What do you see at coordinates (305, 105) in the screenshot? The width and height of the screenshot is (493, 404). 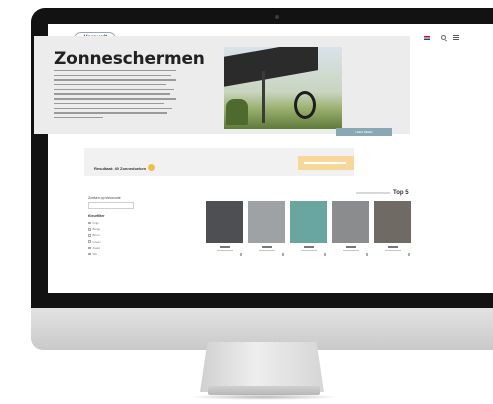 I see `garden-chair` at bounding box center [305, 105].